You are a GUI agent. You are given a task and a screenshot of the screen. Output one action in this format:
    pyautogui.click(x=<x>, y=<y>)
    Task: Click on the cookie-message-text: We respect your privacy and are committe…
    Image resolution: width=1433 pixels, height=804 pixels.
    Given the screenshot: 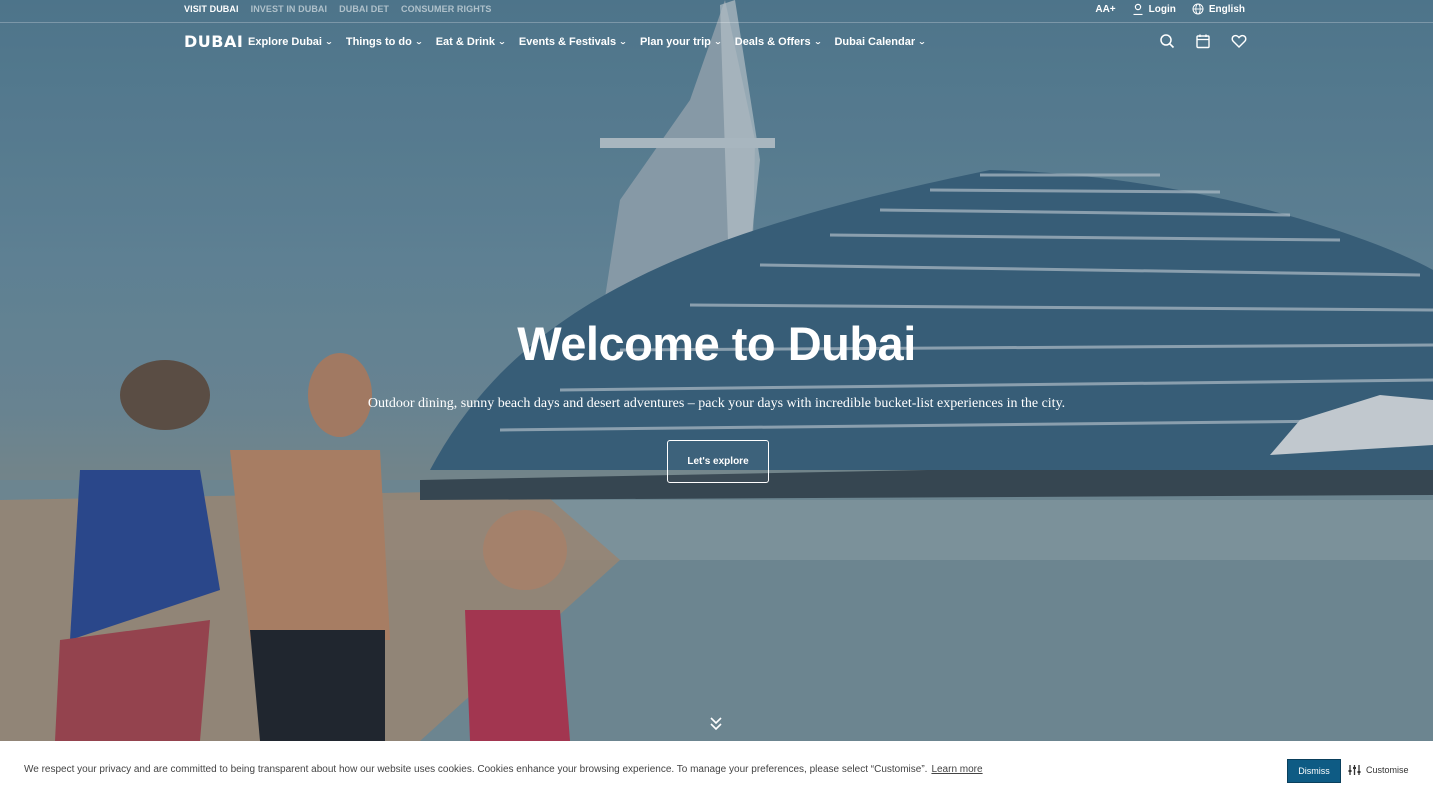 What is the action you would take?
    pyautogui.click(x=476, y=769)
    